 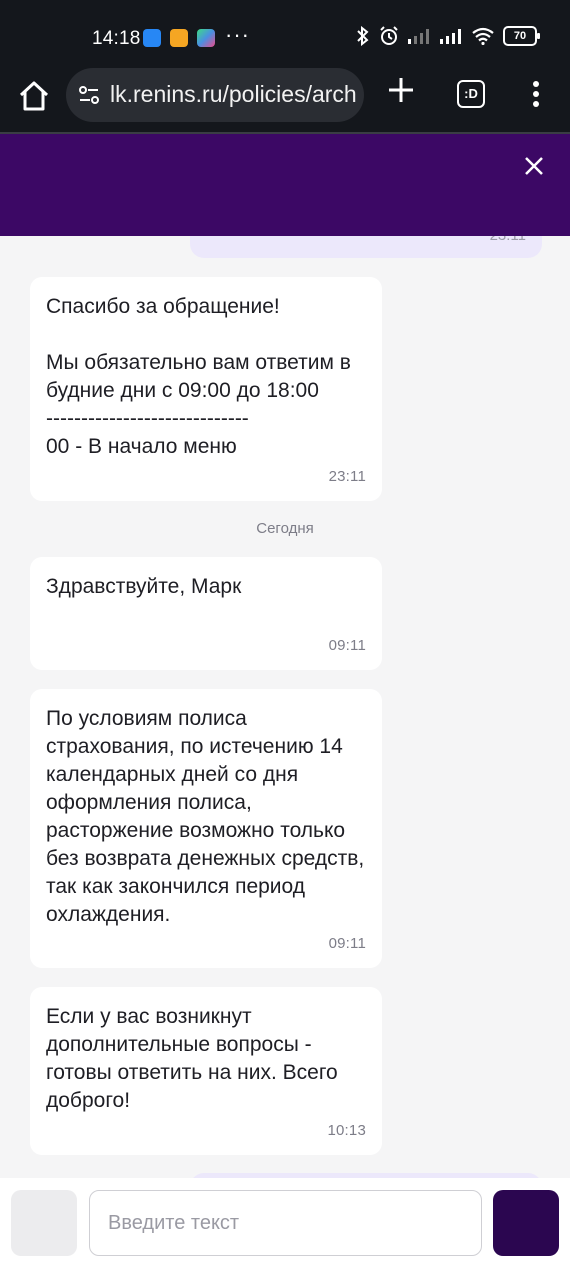 I want to click on address-bar: lk.renins.ru/policies/arch, so click(x=215, y=95).